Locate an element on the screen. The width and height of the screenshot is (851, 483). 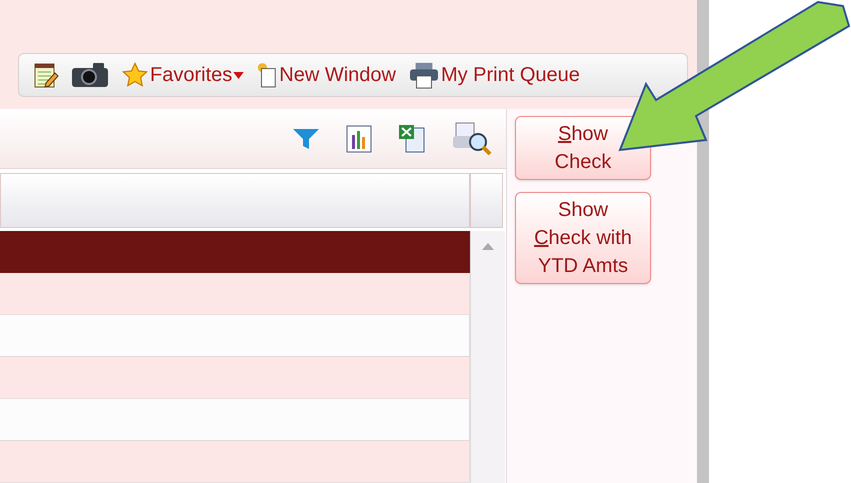
notepad-icon is located at coordinates (46, 75).